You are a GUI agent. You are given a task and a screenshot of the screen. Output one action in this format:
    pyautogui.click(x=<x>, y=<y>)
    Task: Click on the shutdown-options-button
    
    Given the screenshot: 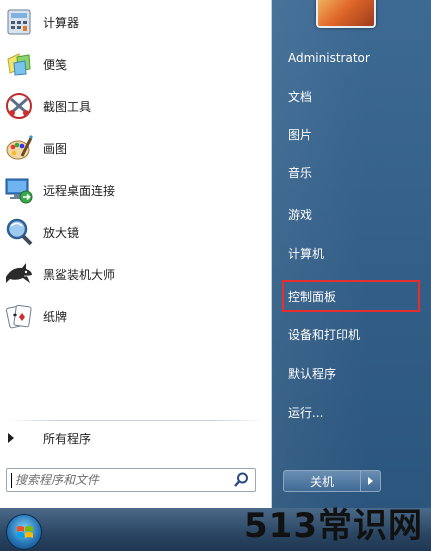 What is the action you would take?
    pyautogui.click(x=371, y=481)
    